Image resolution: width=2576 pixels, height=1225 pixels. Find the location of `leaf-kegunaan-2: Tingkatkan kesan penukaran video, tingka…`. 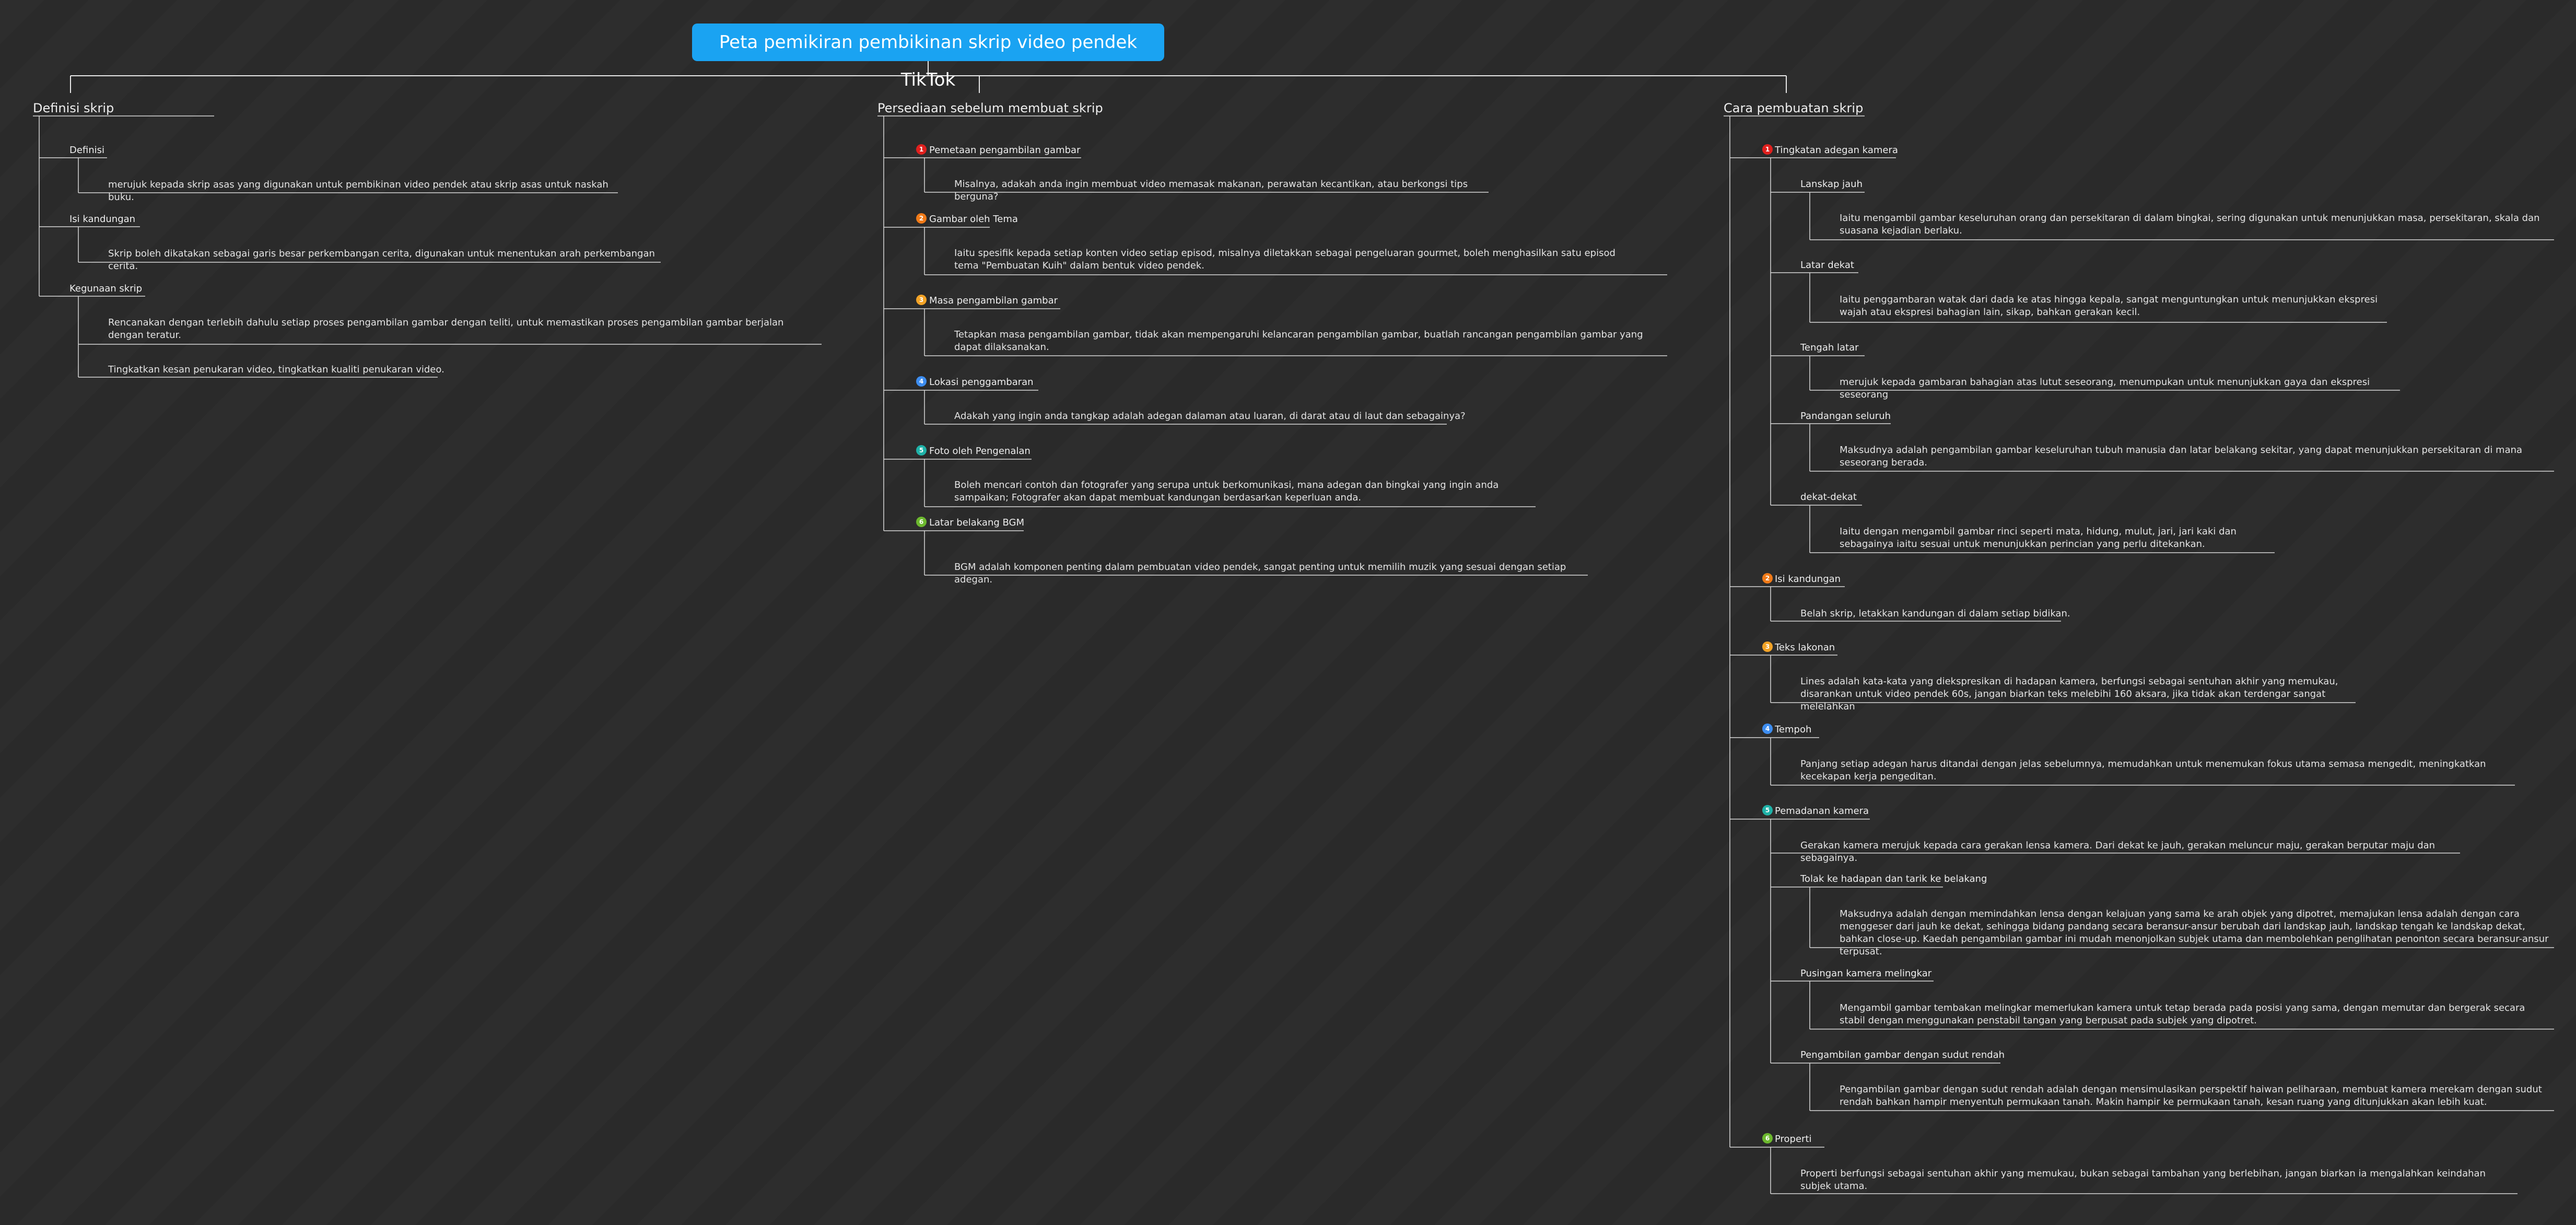

leaf-kegunaan-2: Tingkatkan kesan penukaran video, tingka… is located at coordinates (278, 370).